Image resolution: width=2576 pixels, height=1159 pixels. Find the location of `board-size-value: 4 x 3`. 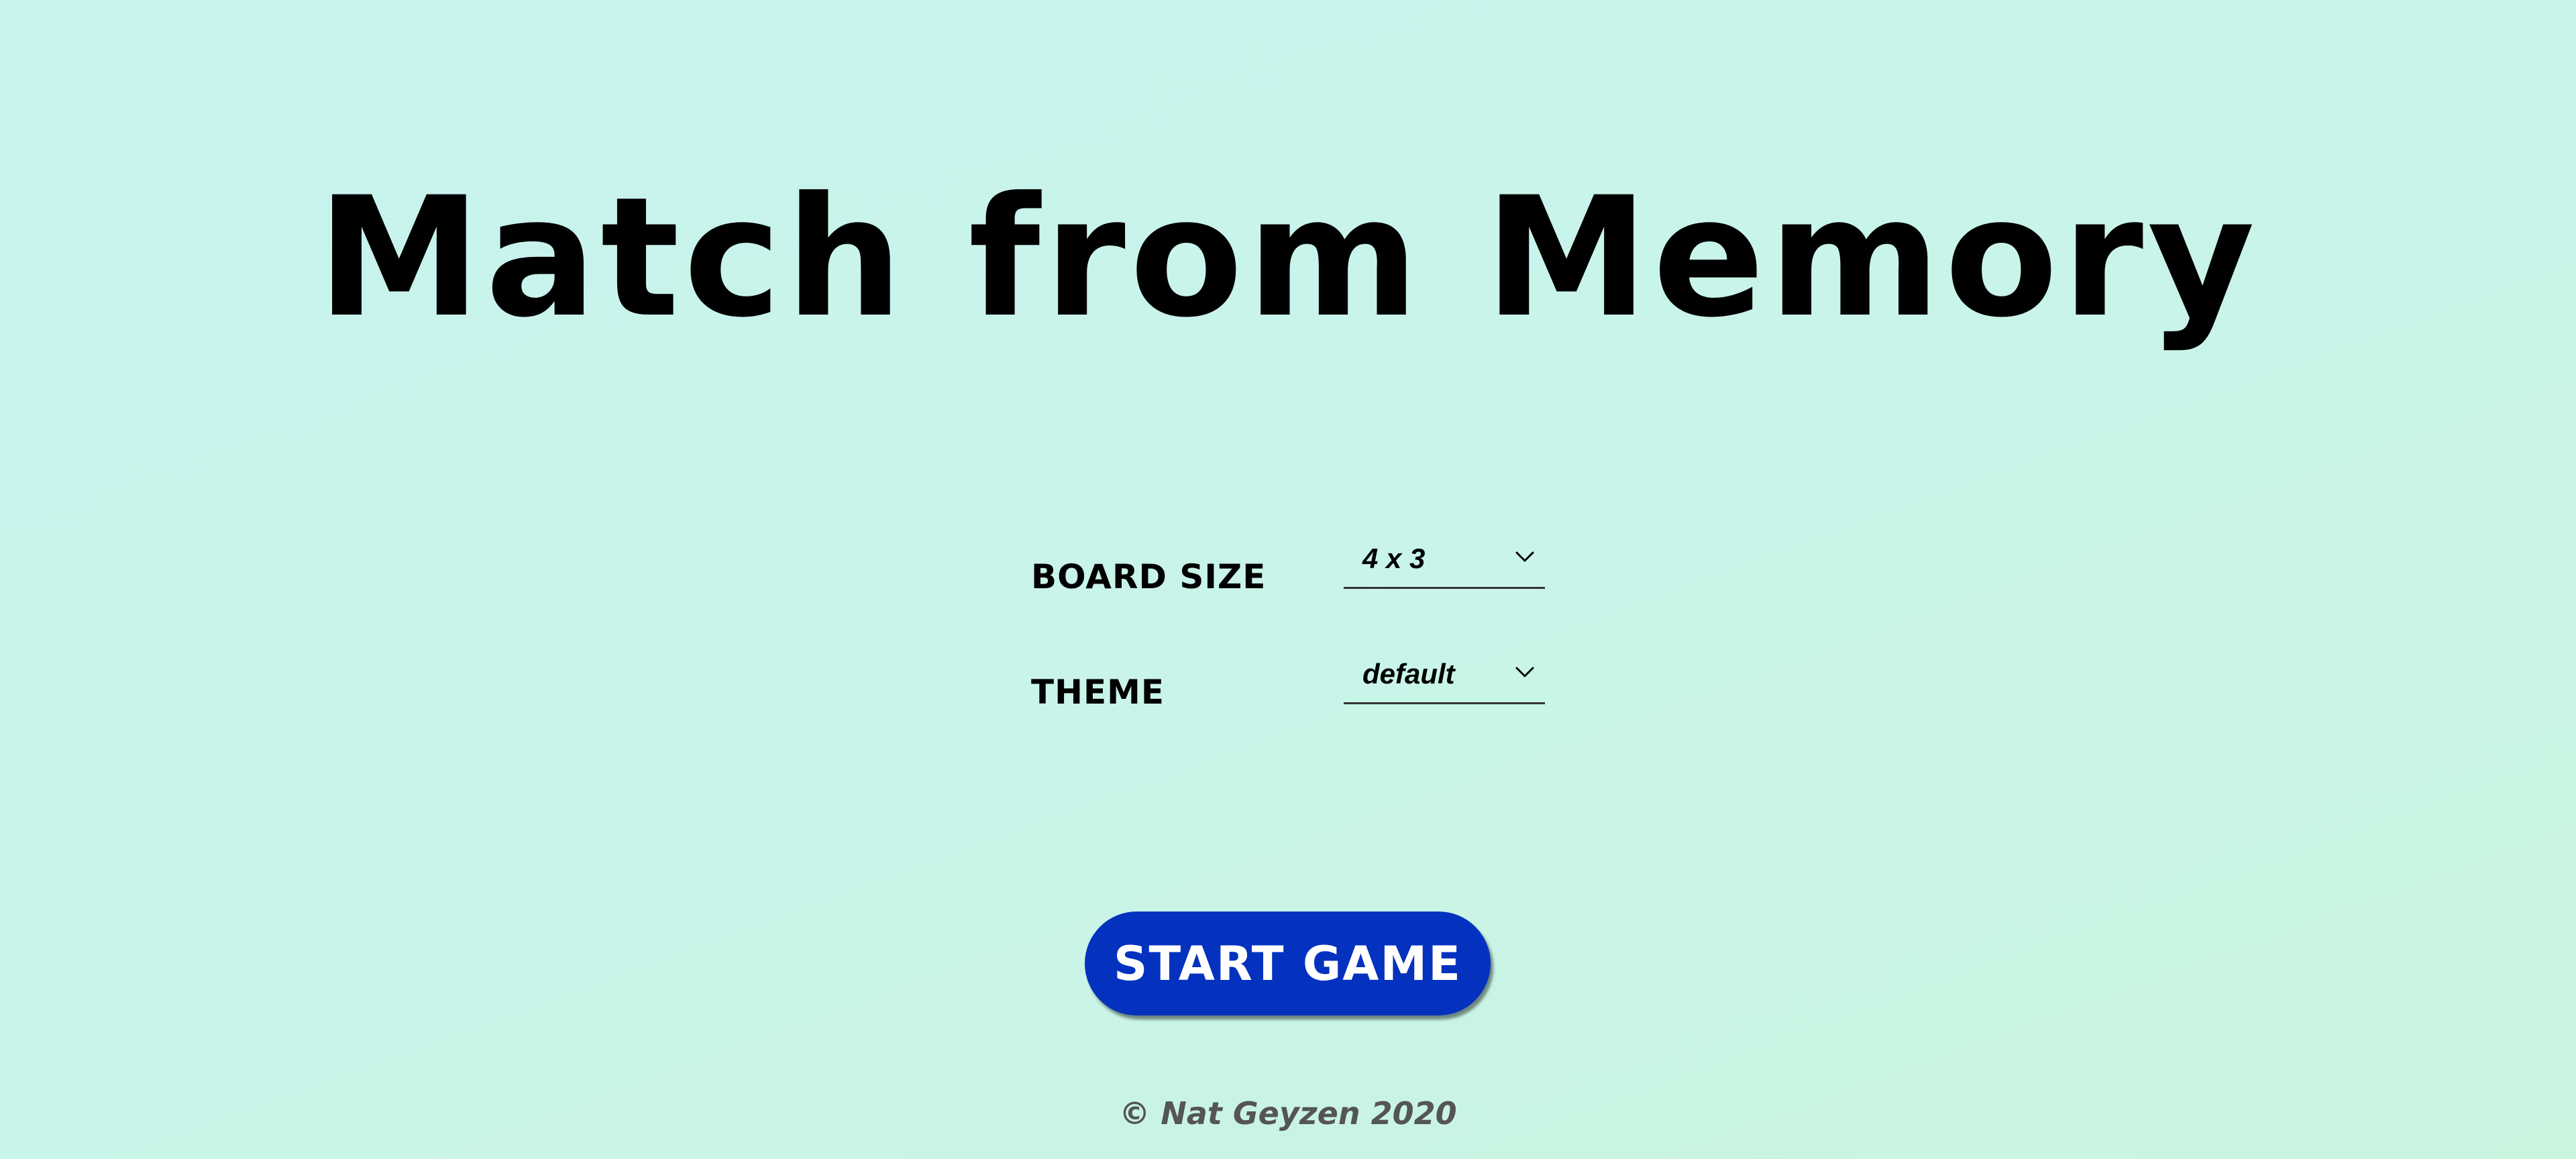

board-size-value: 4 x 3 is located at coordinates (1394, 558).